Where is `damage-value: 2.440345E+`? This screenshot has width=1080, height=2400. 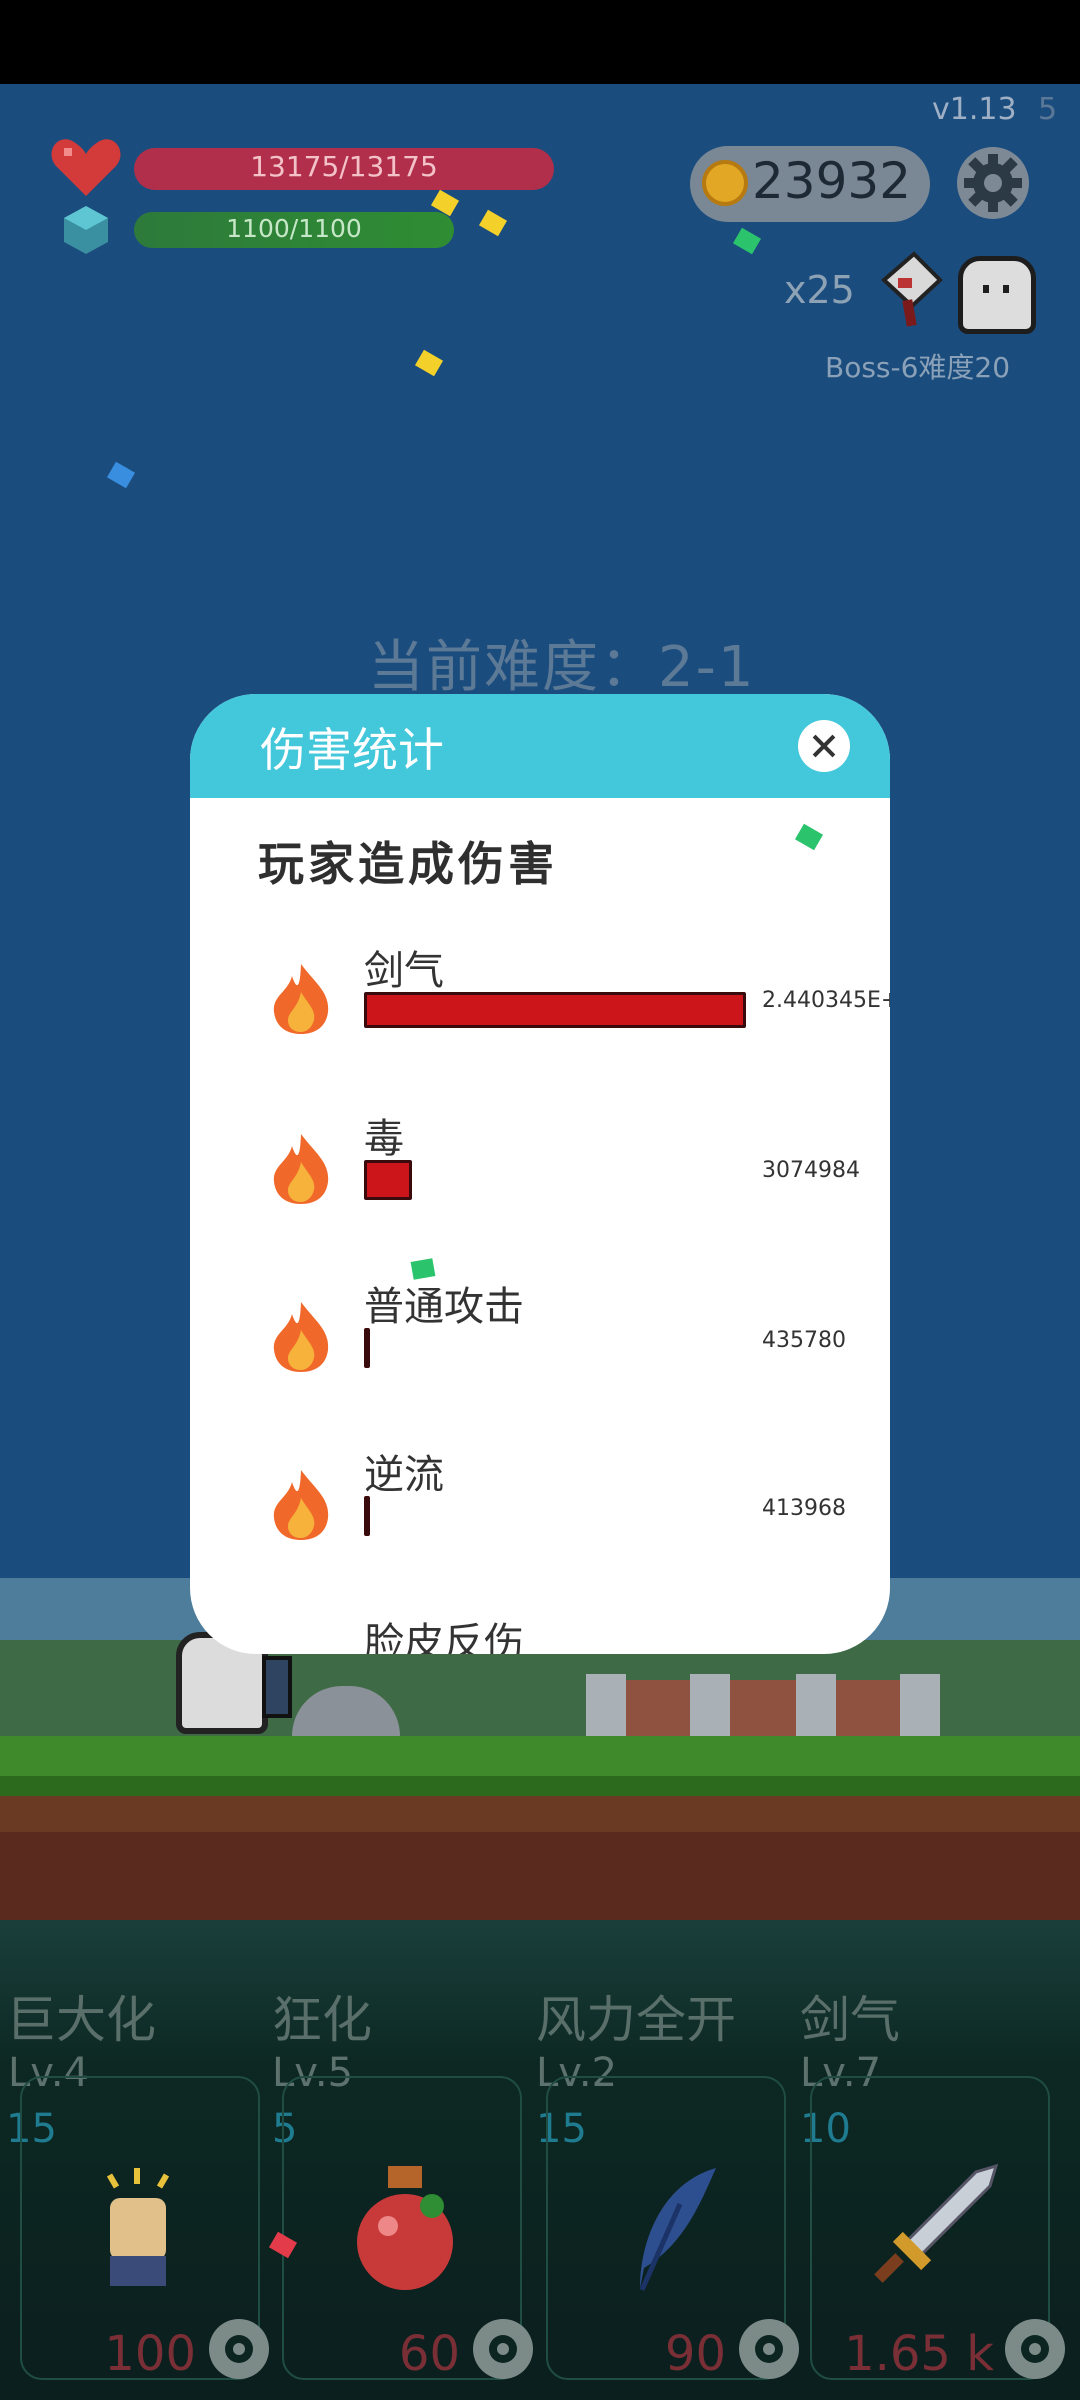
damage-value: 2.440345E+ is located at coordinates (826, 1000).